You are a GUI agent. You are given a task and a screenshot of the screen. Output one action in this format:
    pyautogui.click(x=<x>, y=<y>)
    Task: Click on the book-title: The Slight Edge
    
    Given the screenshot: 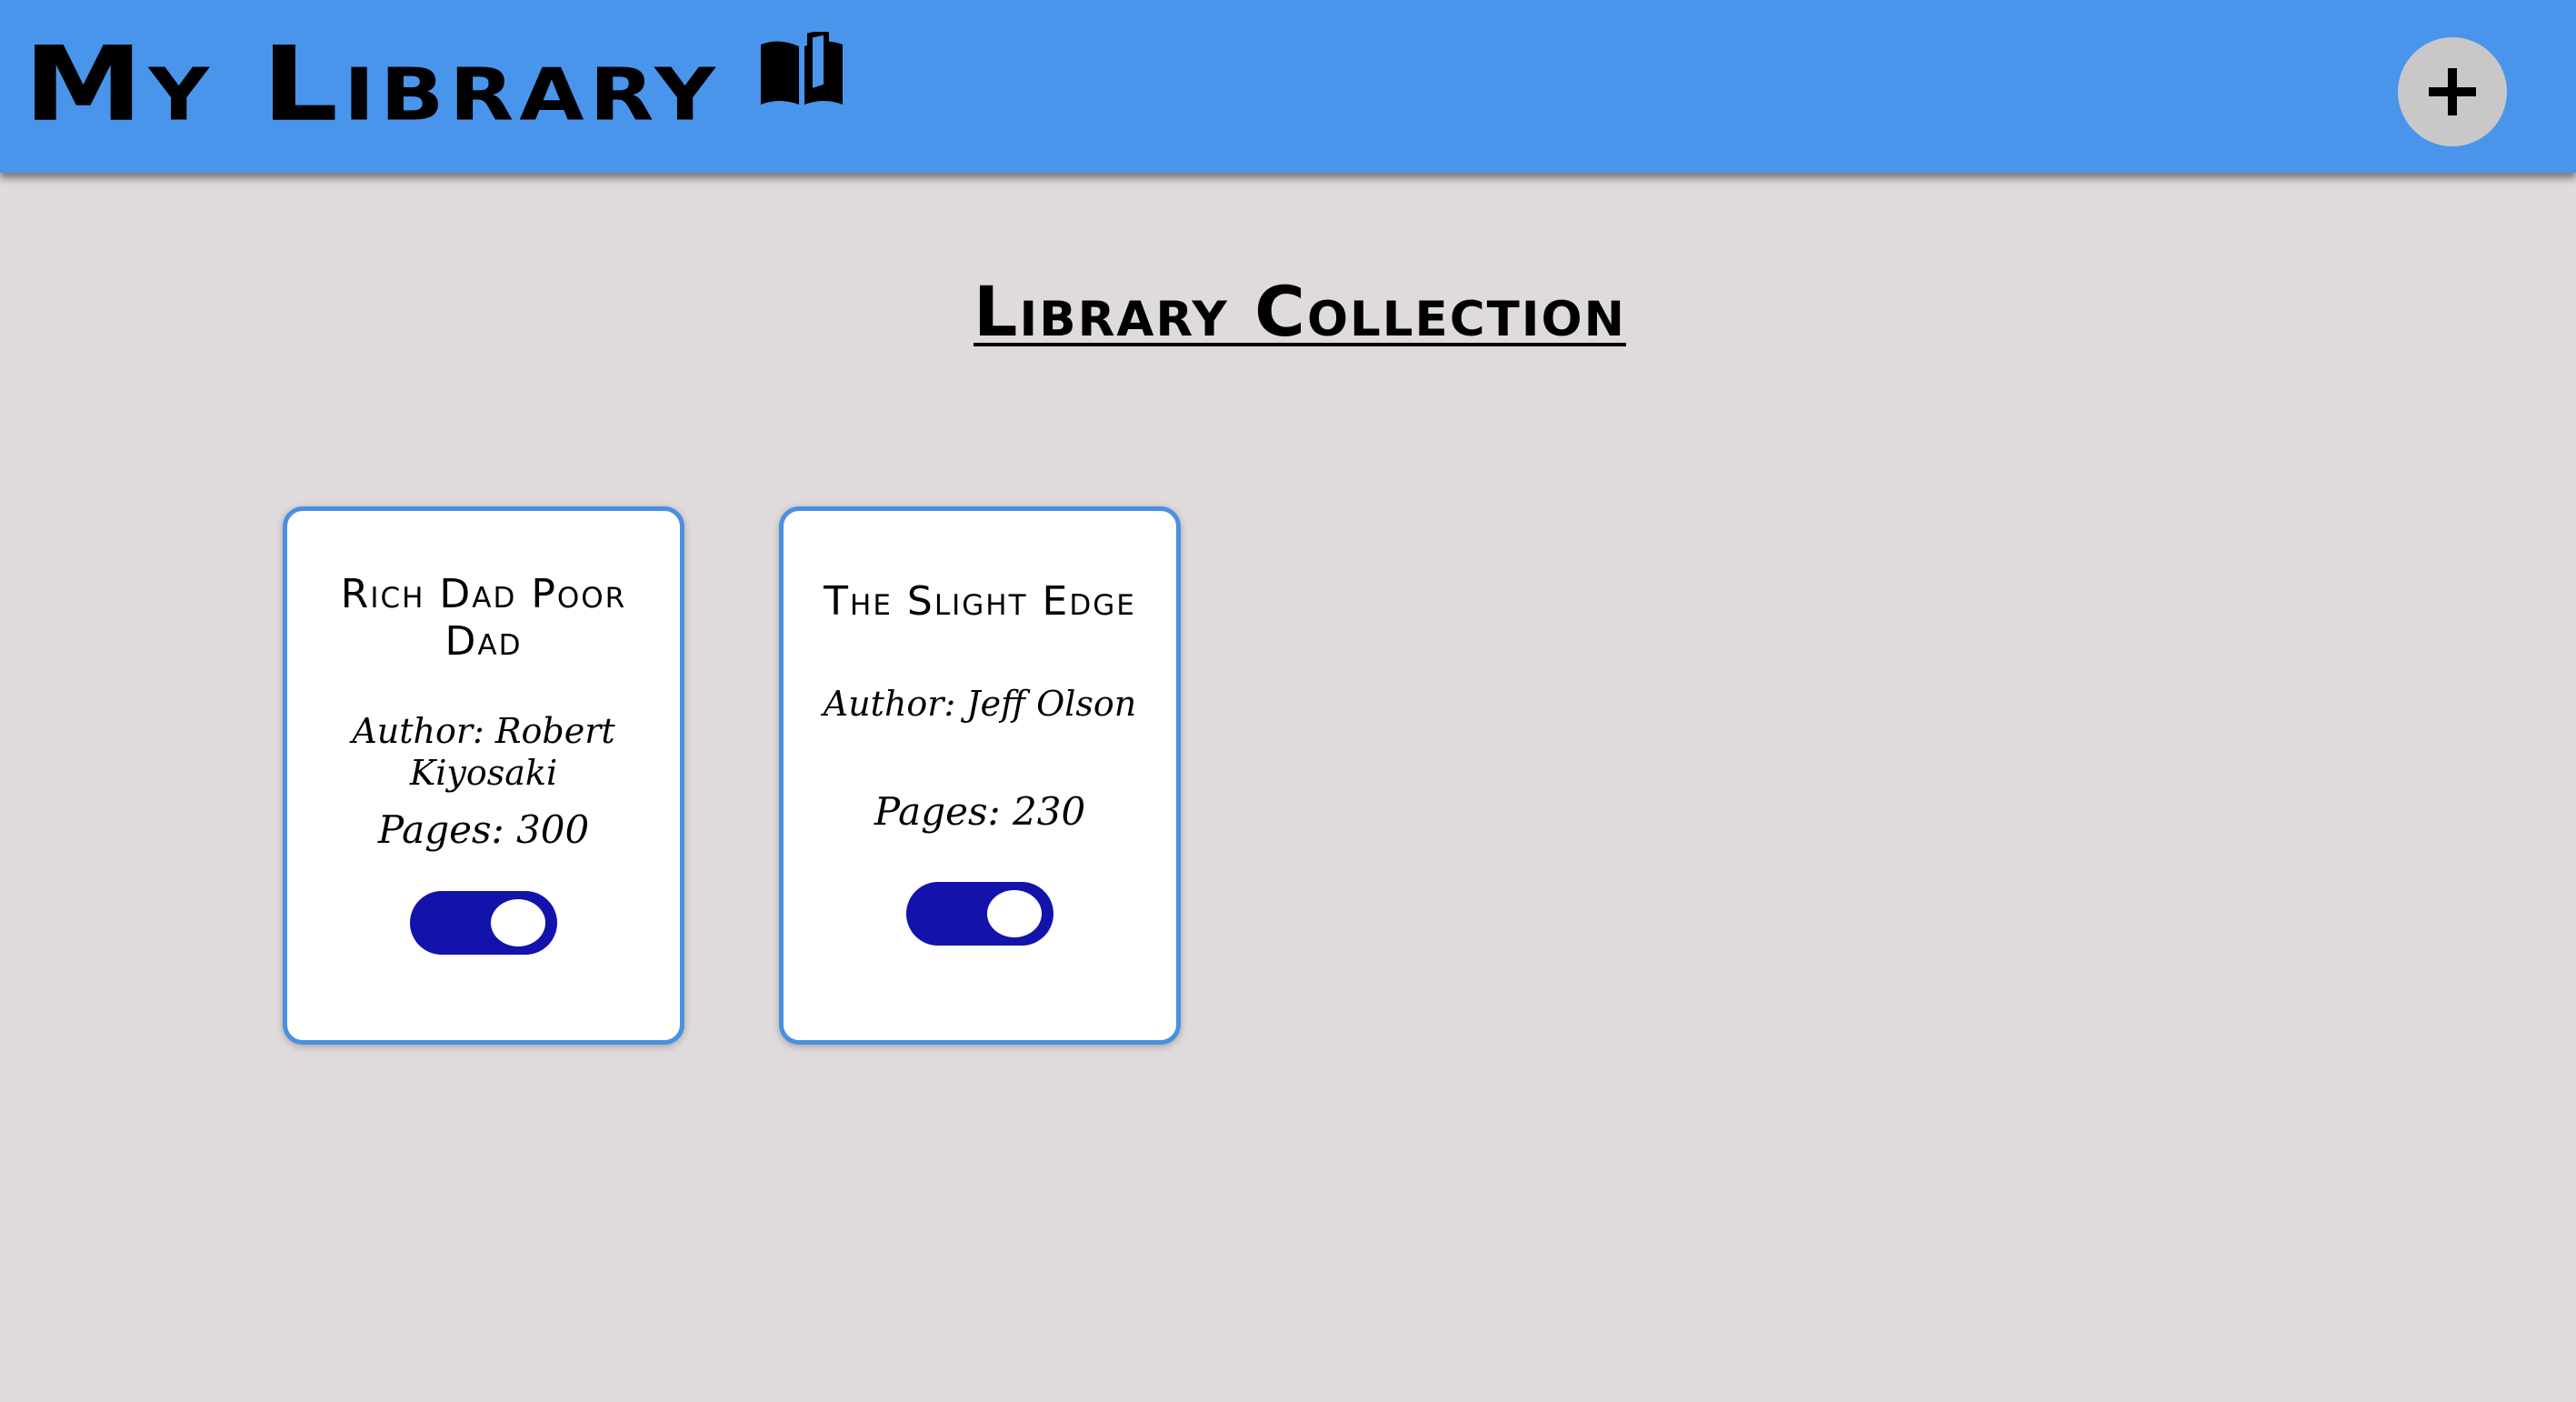 What is the action you would take?
    pyautogui.click(x=980, y=601)
    